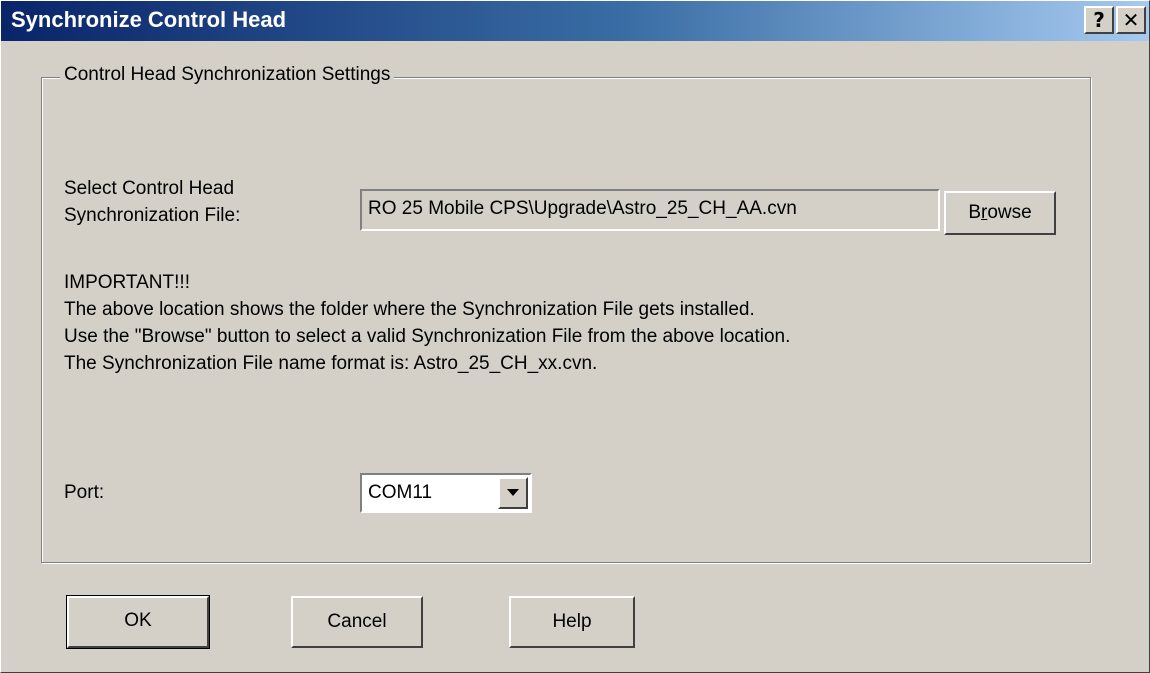 This screenshot has width=1150, height=673. What do you see at coordinates (575, 21) in the screenshot?
I see `title-bar: Synchronize Control Head ? ✕` at bounding box center [575, 21].